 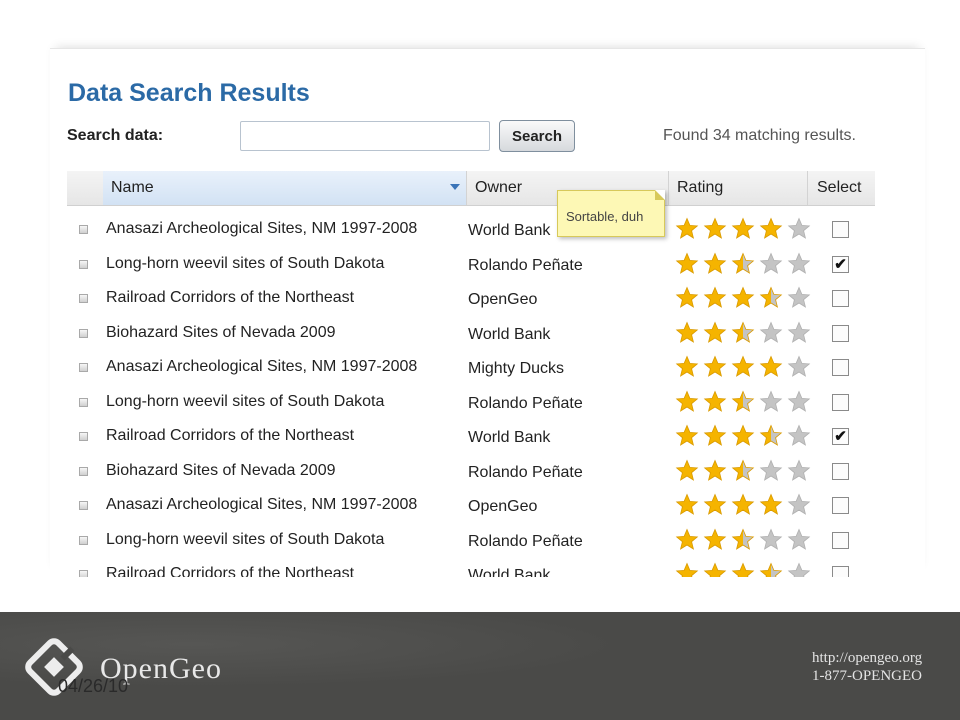 What do you see at coordinates (841, 188) in the screenshot?
I see `column-header-select: Select` at bounding box center [841, 188].